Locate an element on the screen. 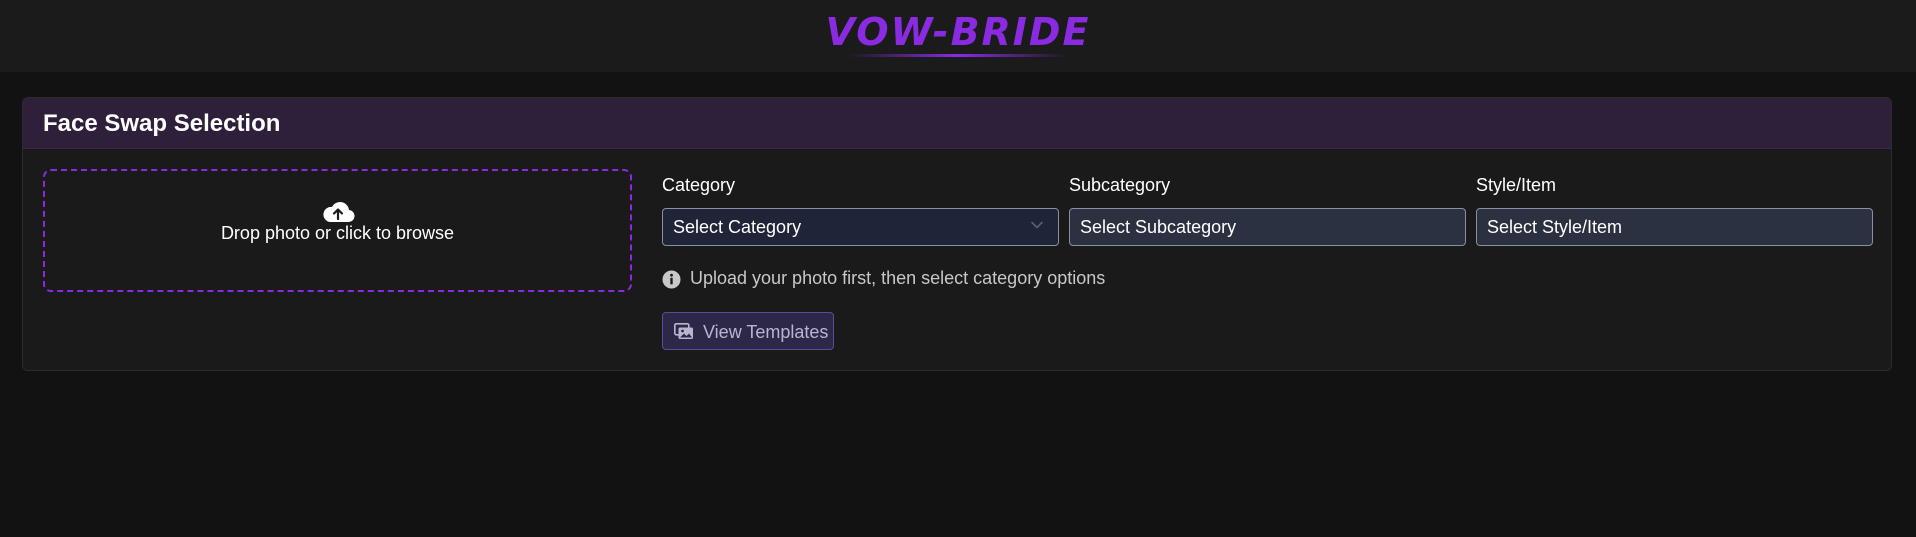 The width and height of the screenshot is (1916, 537). subcategory-label: Subcategory is located at coordinates (1120, 185).